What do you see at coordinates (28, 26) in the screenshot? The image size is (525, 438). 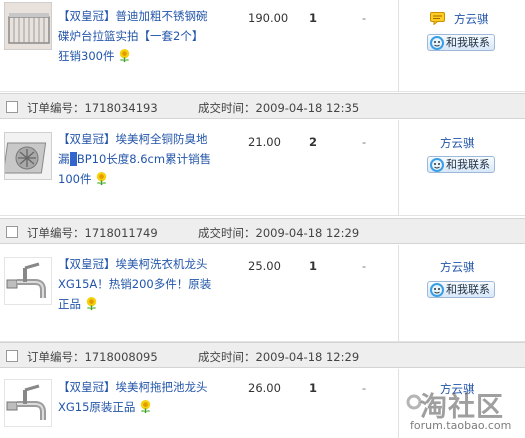 I see `dish-rack-thumb` at bounding box center [28, 26].